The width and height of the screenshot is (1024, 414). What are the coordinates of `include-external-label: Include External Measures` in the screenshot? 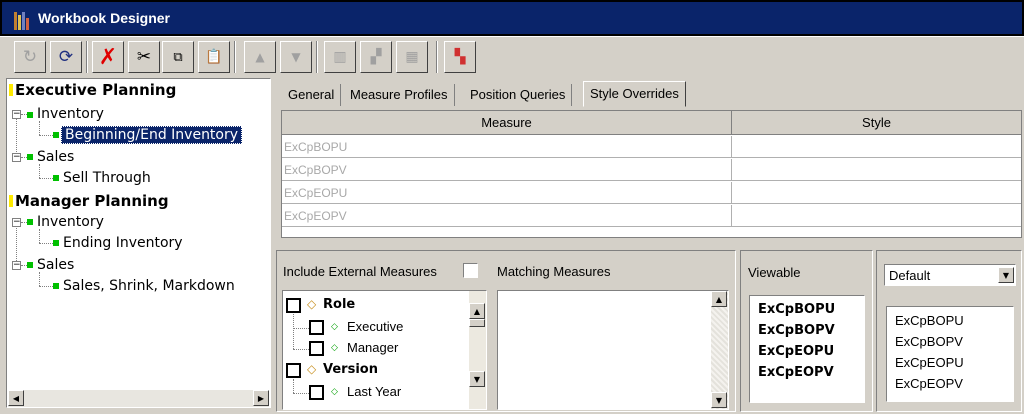 It's located at (360, 271).